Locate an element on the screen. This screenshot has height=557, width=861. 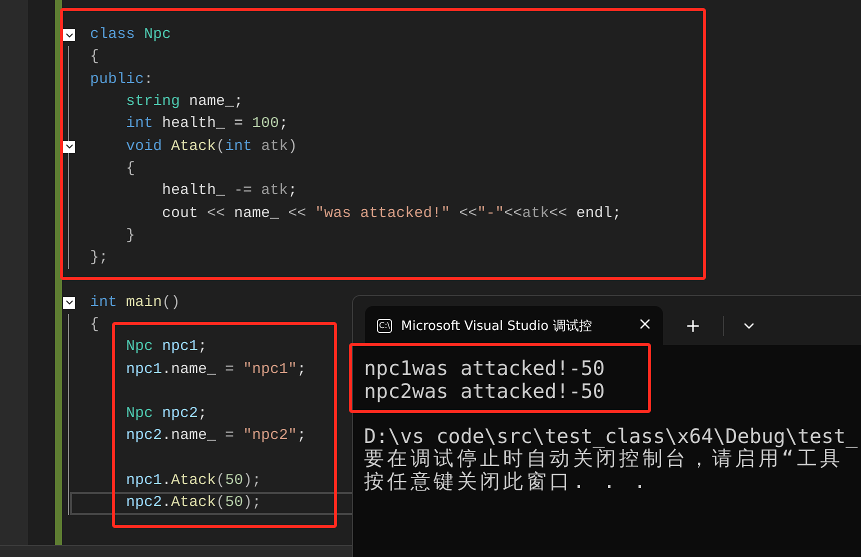
code-line: string name_; is located at coordinates (184, 102).